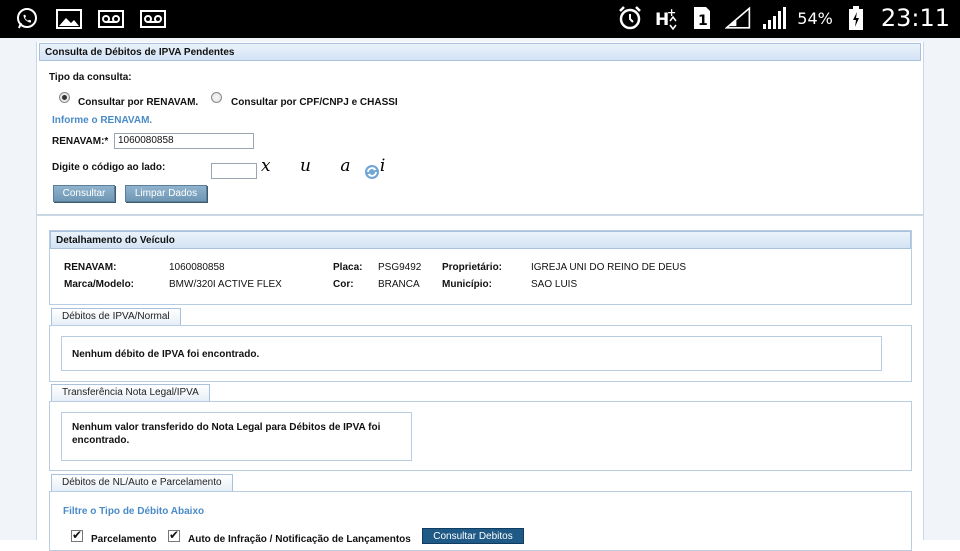 This screenshot has width=960, height=551. I want to click on tipo-consulta-label: Tipo da consulta:, so click(90, 77).